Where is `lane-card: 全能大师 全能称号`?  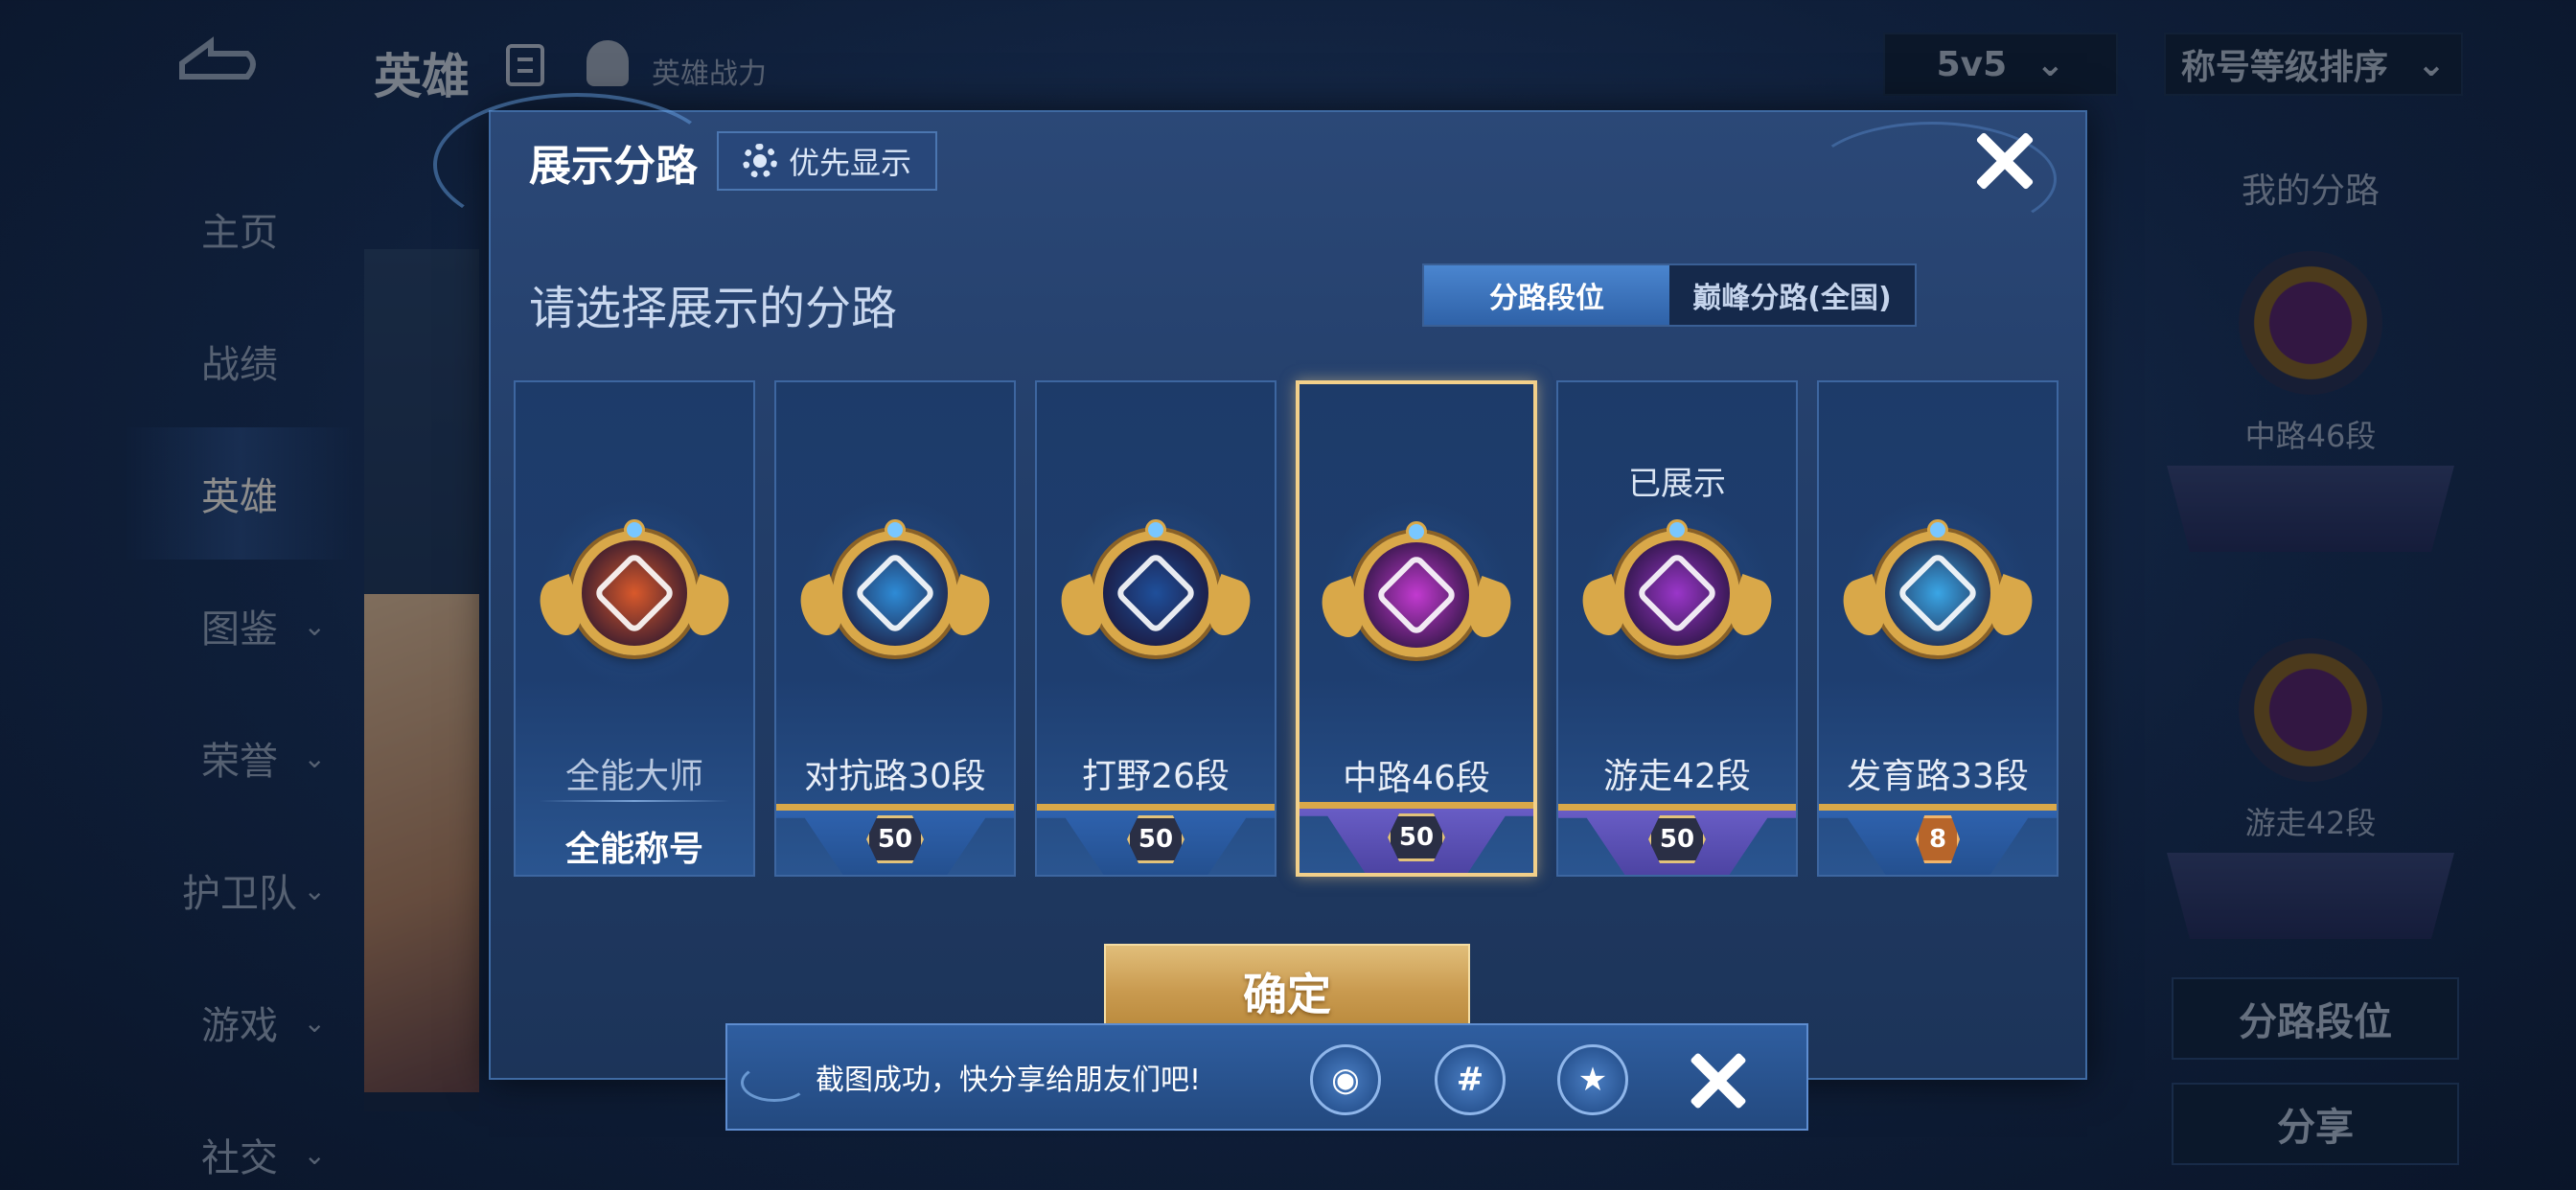
lane-card: 全能大师 全能称号 is located at coordinates (634, 629).